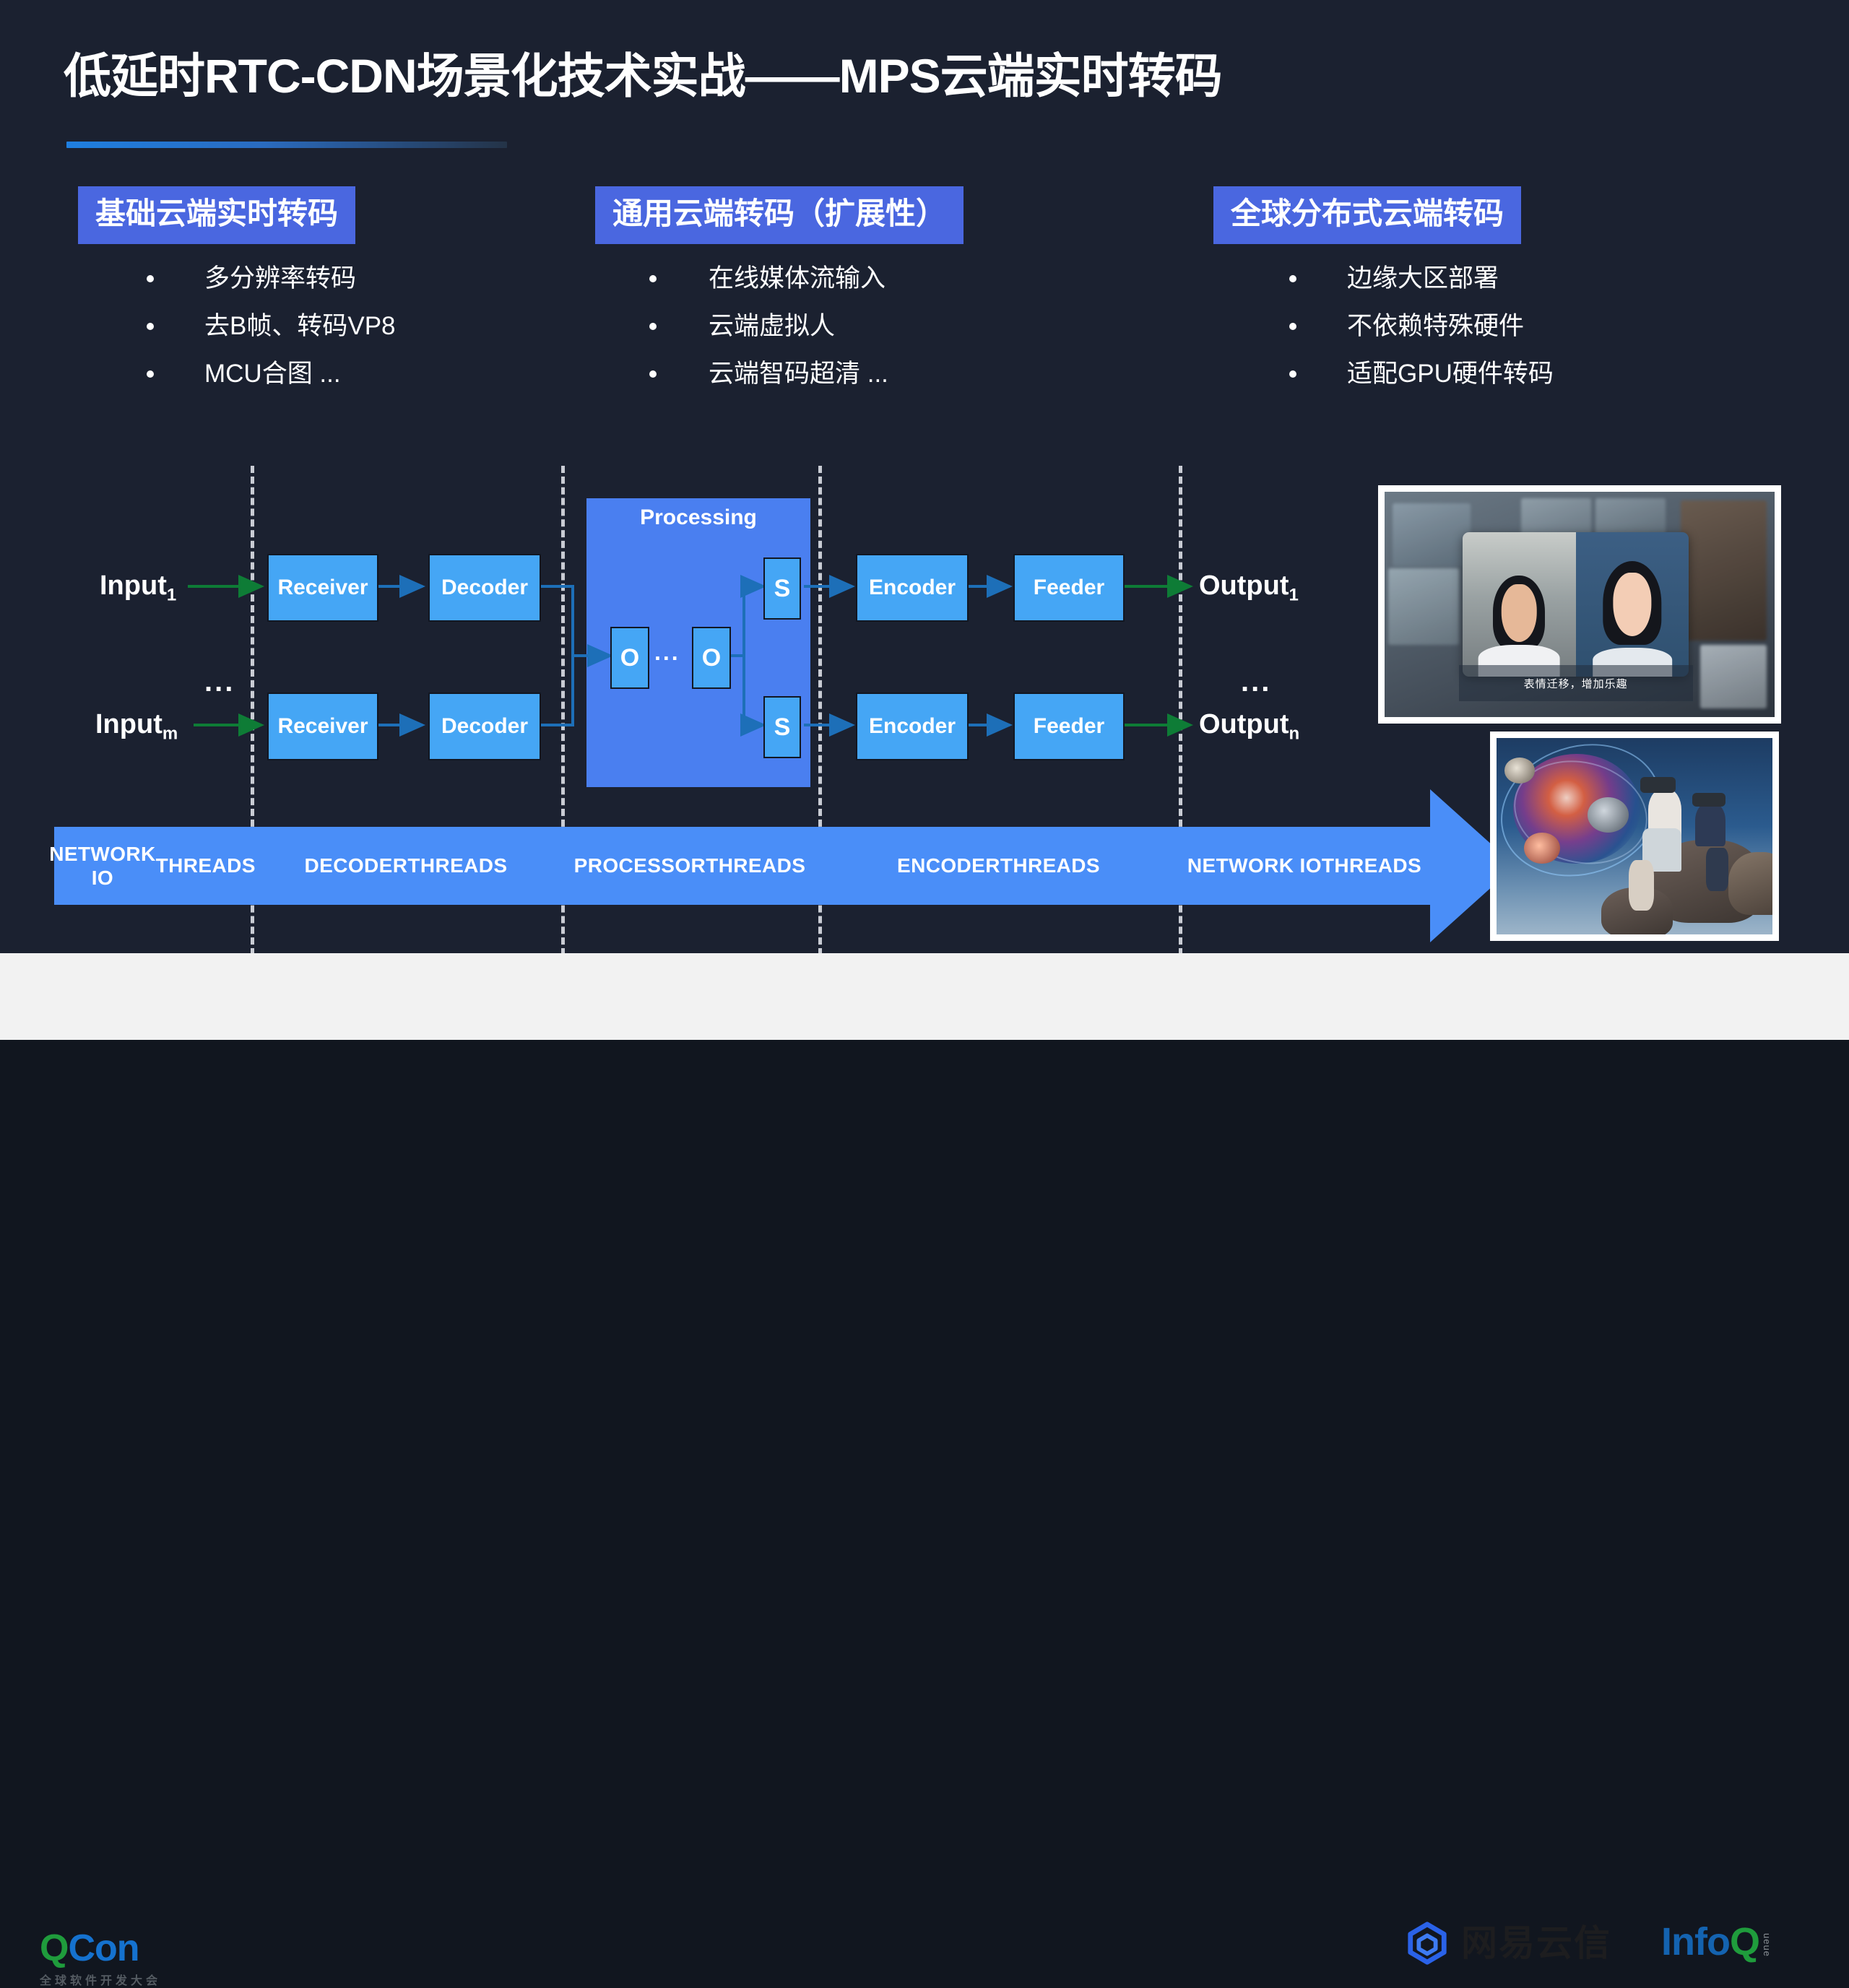 The image size is (1849, 1988). Describe the element at coordinates (1632, 604) in the screenshot. I see `virtual-avatar-video` at that location.